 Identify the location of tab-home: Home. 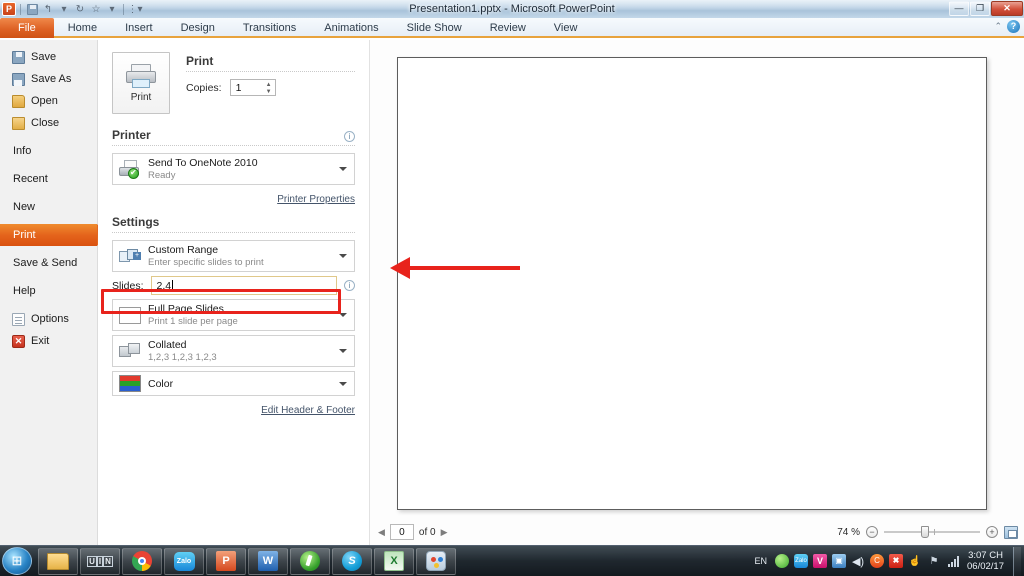
(82, 28).